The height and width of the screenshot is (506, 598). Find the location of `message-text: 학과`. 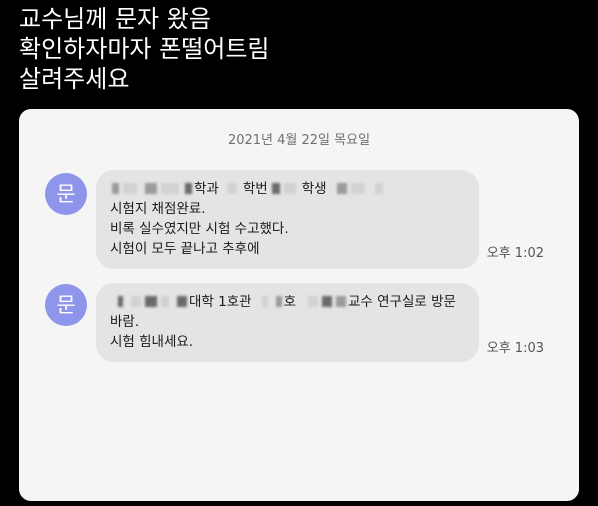

message-text: 학과 is located at coordinates (206, 189).